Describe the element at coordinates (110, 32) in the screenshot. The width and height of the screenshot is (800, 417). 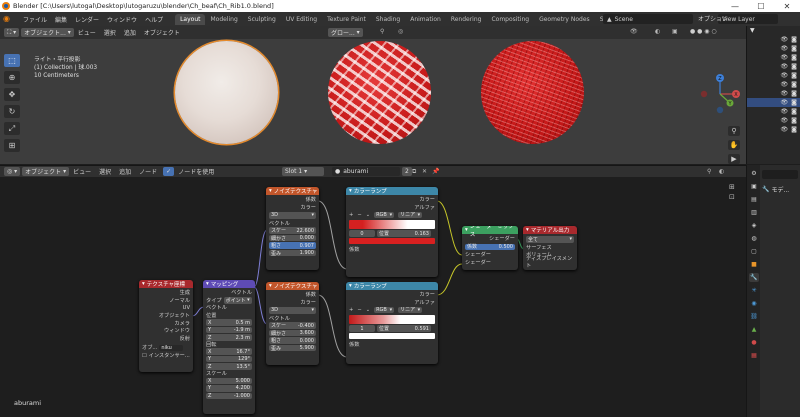
I see `viewport-menu-select: 選択` at that location.